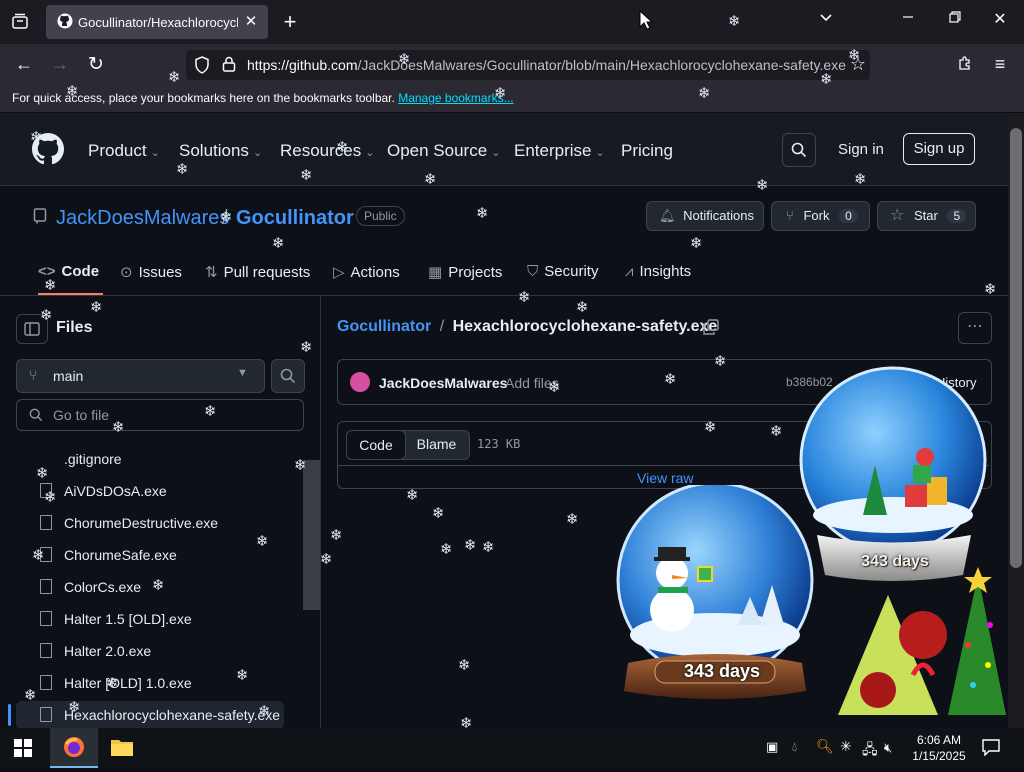 The height and width of the screenshot is (772, 1024). What do you see at coordinates (443, 383) in the screenshot?
I see `commit-author: JackDoesMalwares` at bounding box center [443, 383].